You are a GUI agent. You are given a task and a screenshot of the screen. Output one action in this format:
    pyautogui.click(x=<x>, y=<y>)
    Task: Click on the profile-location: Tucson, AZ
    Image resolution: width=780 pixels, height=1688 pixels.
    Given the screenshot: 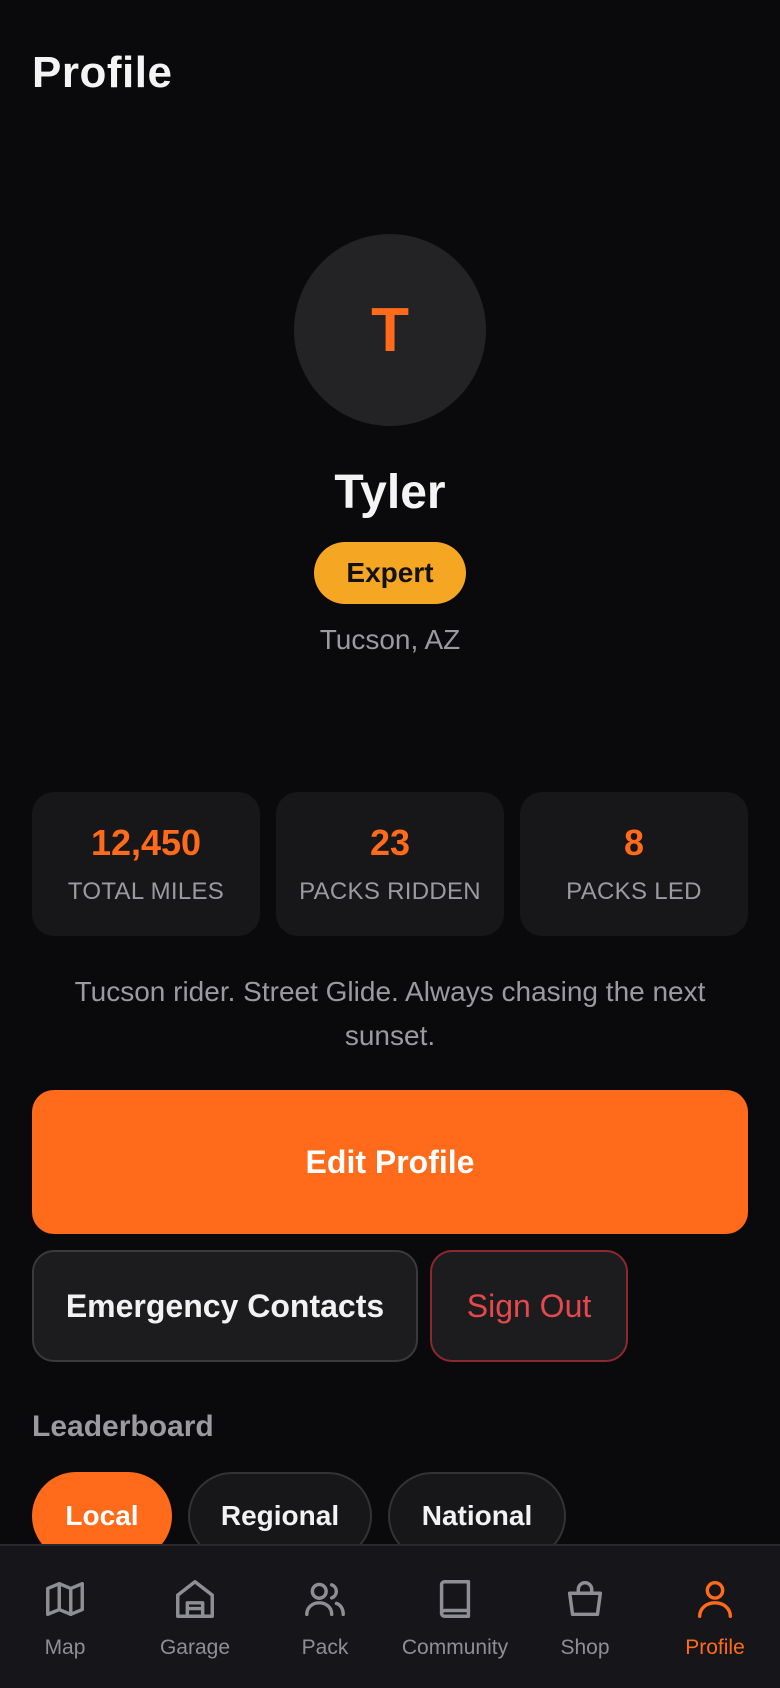 What is the action you would take?
    pyautogui.click(x=390, y=639)
    